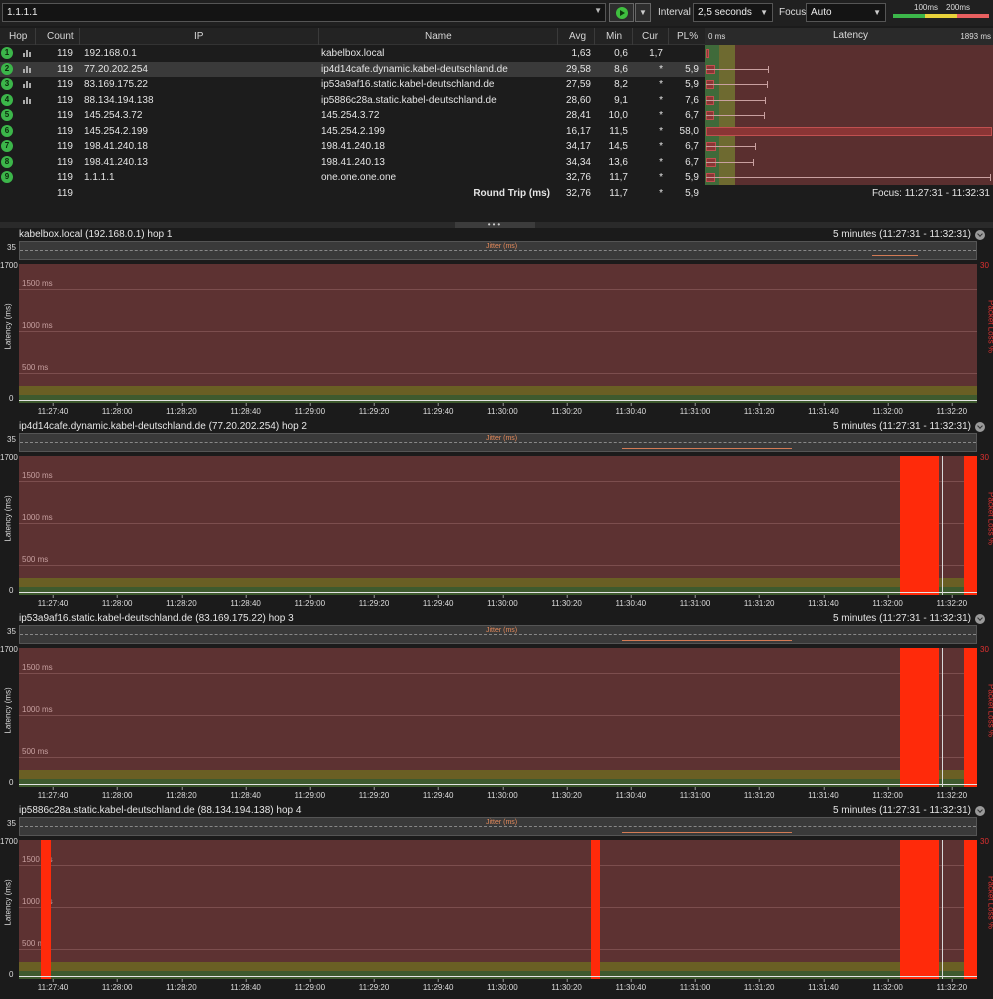 The image size is (993, 999). What do you see at coordinates (578, 146) in the screenshot?
I see `cell-avg: 34,17` at bounding box center [578, 146].